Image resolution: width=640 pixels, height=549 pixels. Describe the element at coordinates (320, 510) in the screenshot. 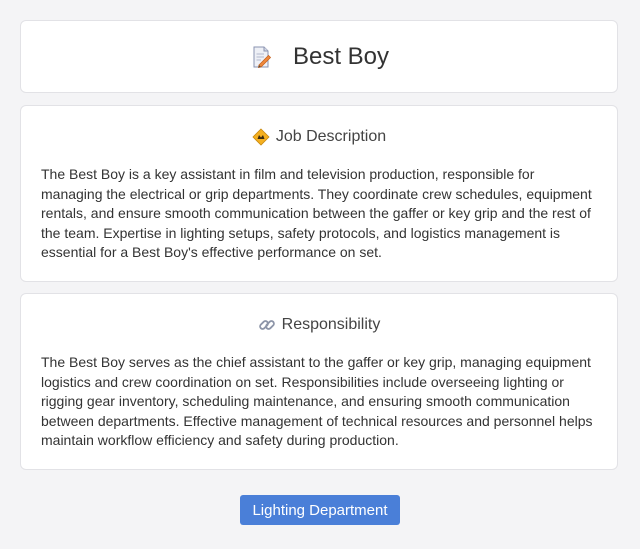

I see `lighting-department-button: Lighting Department` at that location.